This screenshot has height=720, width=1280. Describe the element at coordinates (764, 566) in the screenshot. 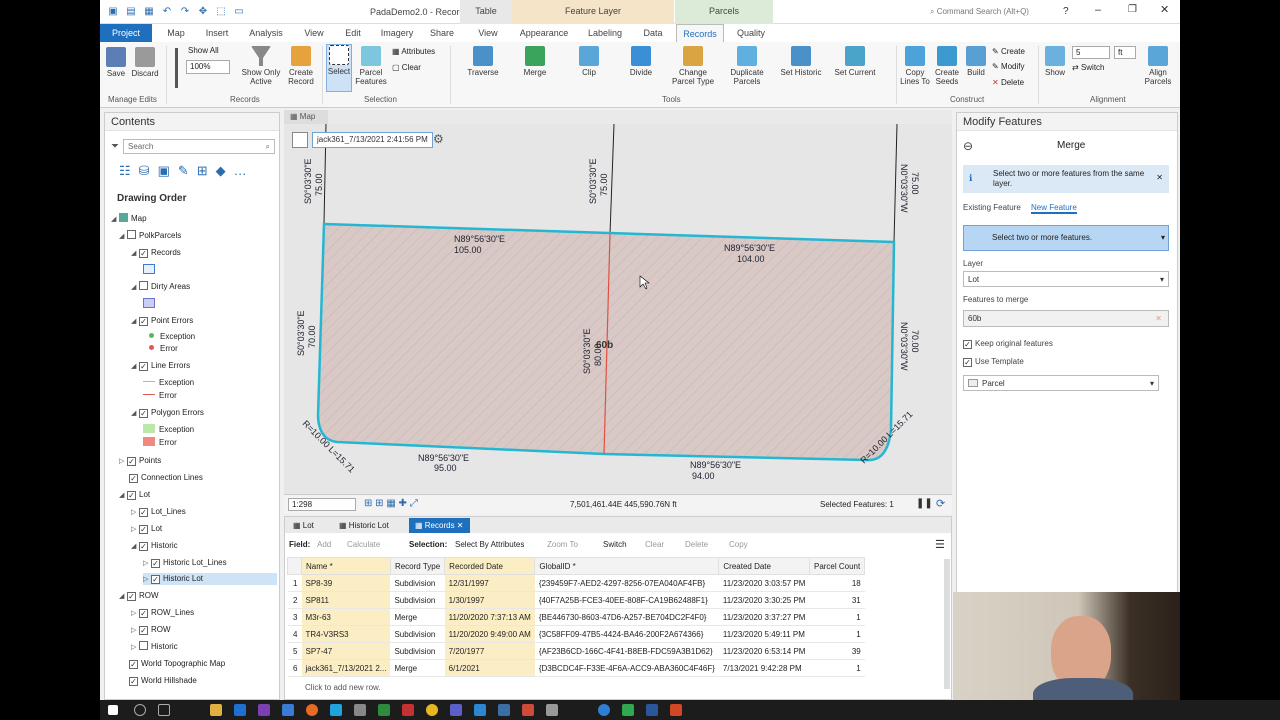

I see `column-header: Created Date` at that location.